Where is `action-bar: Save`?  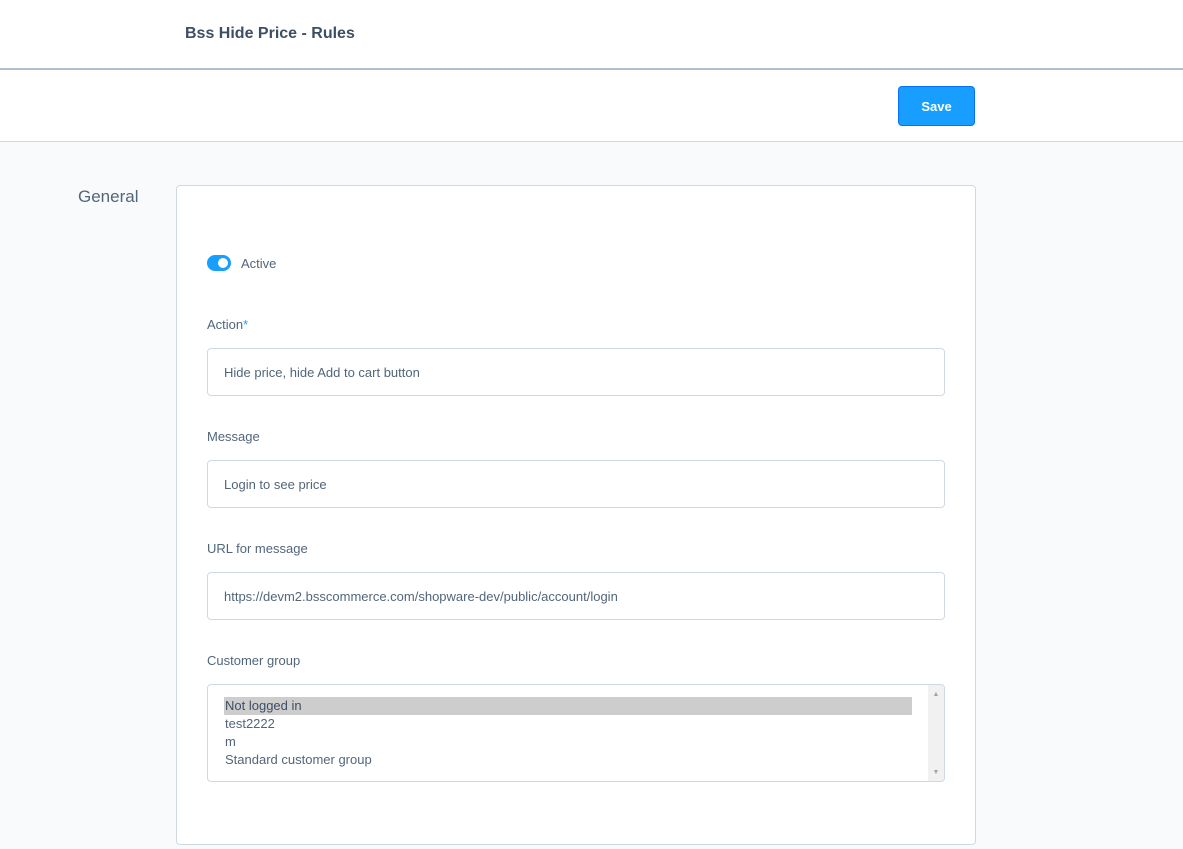 action-bar: Save is located at coordinates (591, 106).